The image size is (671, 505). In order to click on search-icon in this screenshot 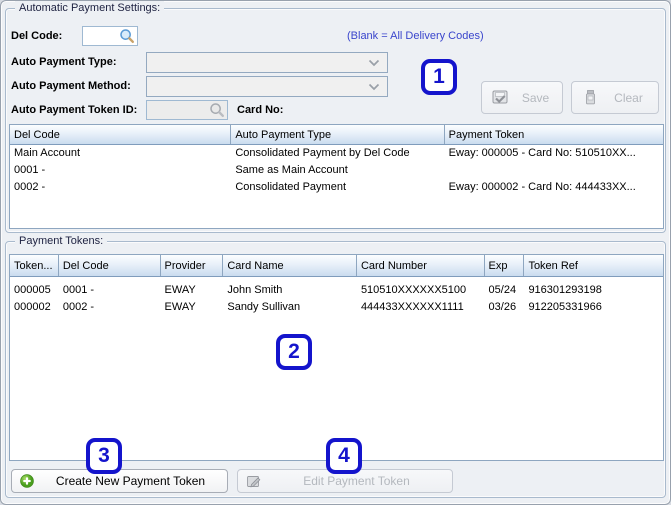, I will do `click(127, 36)`.